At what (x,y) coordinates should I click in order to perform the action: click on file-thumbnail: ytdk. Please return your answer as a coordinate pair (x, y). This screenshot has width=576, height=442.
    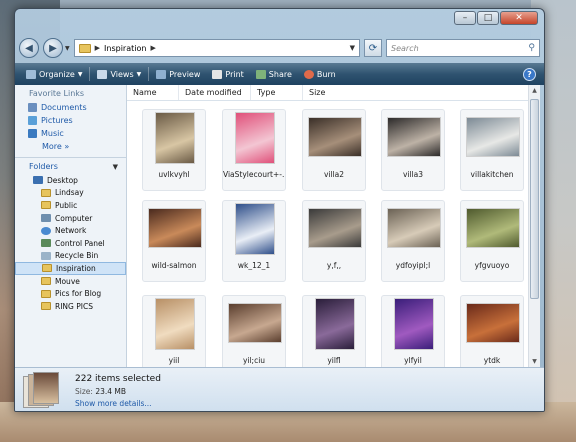
    Looking at the image, I should click on (492, 331).